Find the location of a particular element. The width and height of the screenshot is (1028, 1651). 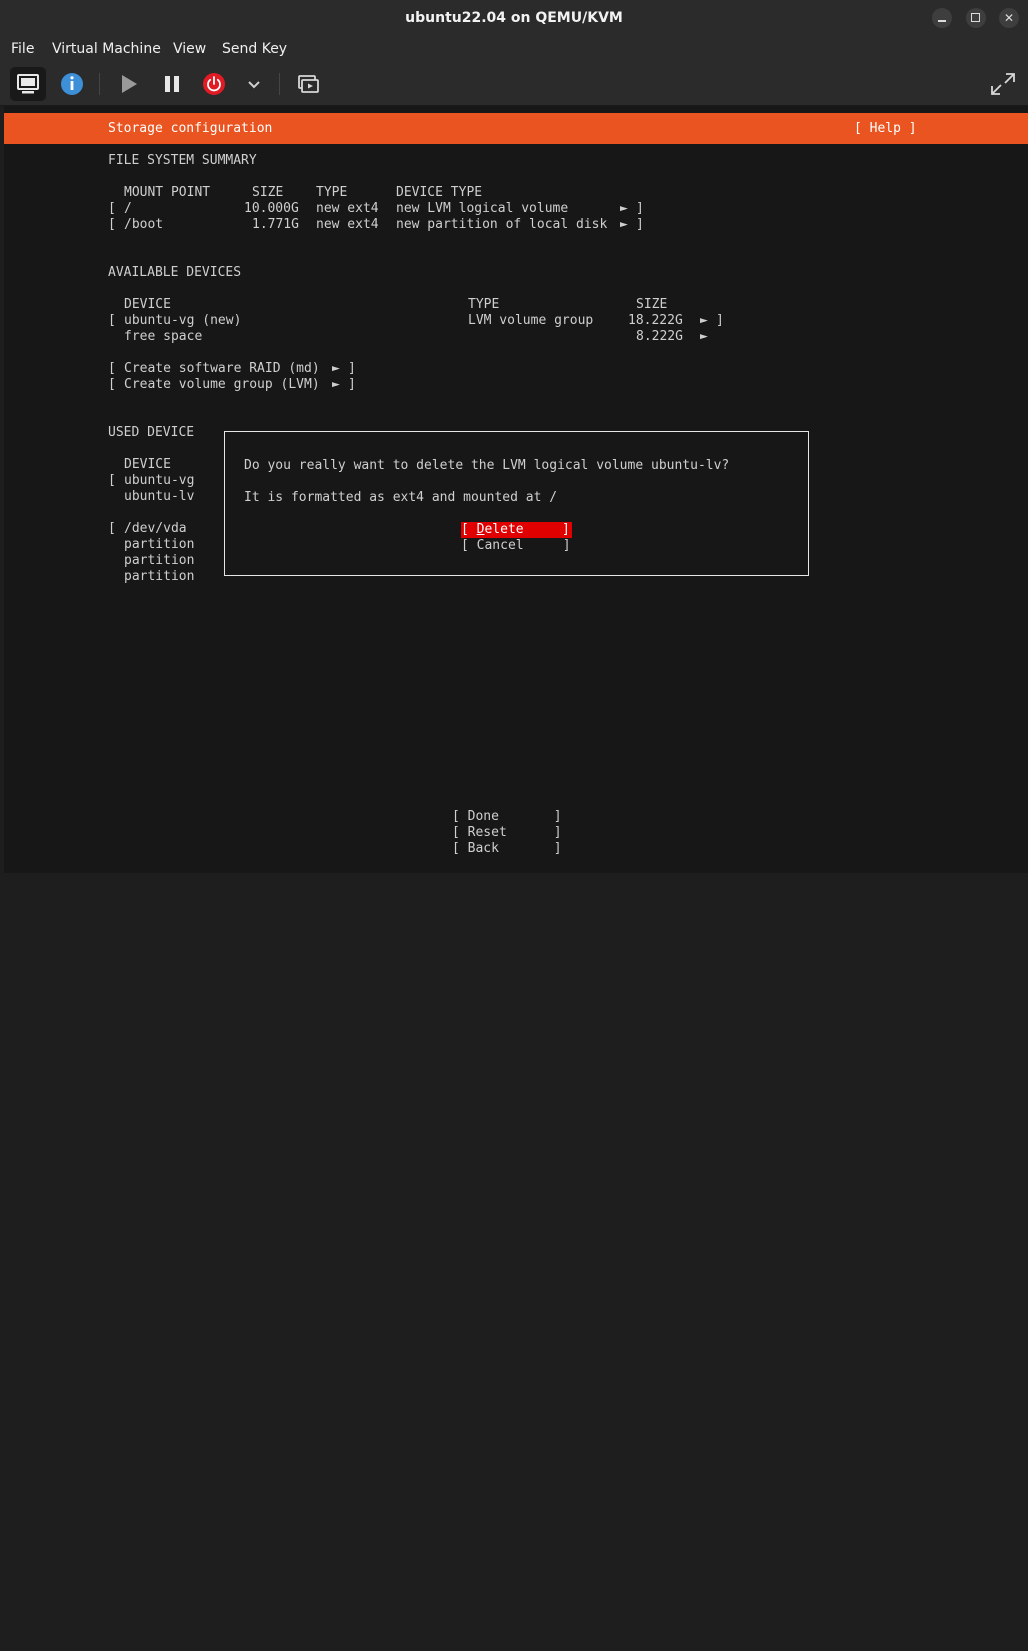

window-titlebar: ubuntu22.04 on QEMU/KVM ✕ is located at coordinates (514, 18).